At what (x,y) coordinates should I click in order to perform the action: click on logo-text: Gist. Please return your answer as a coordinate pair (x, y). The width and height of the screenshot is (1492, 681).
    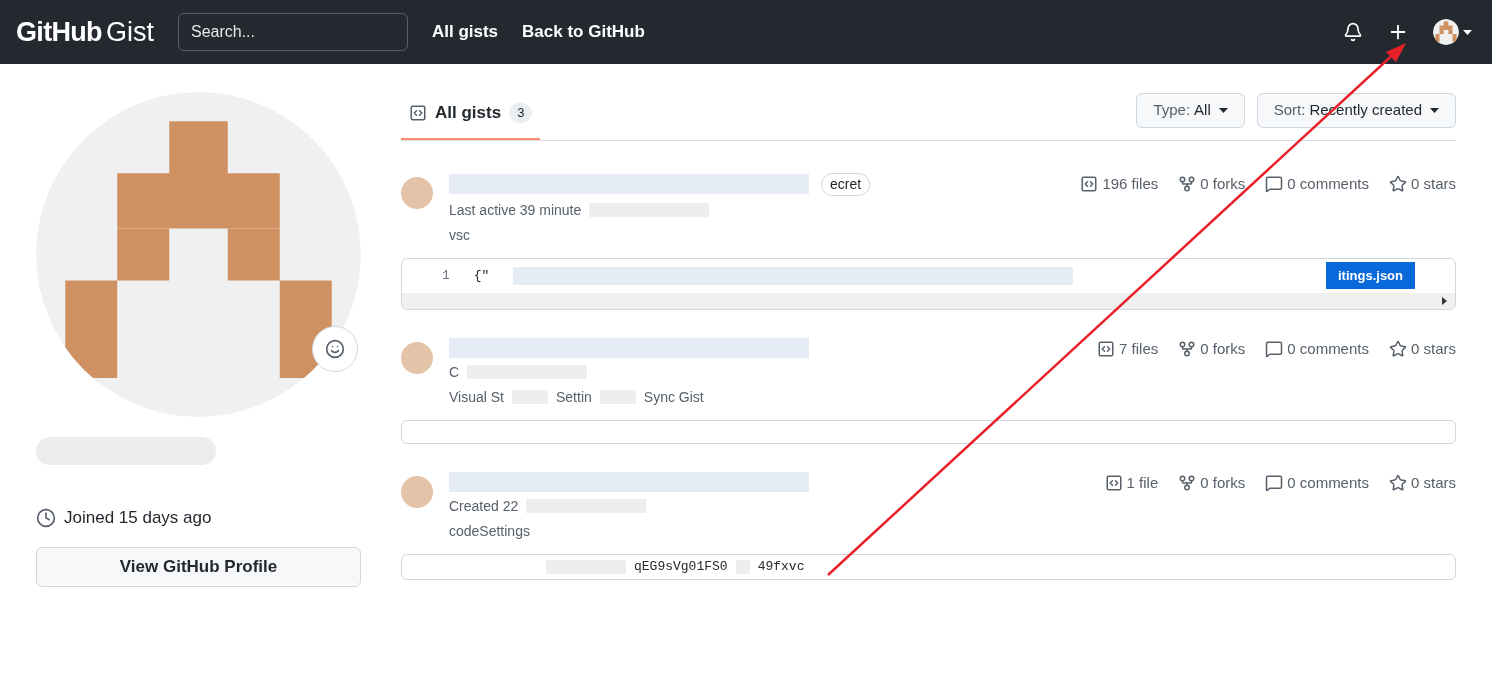
    Looking at the image, I should click on (129, 32).